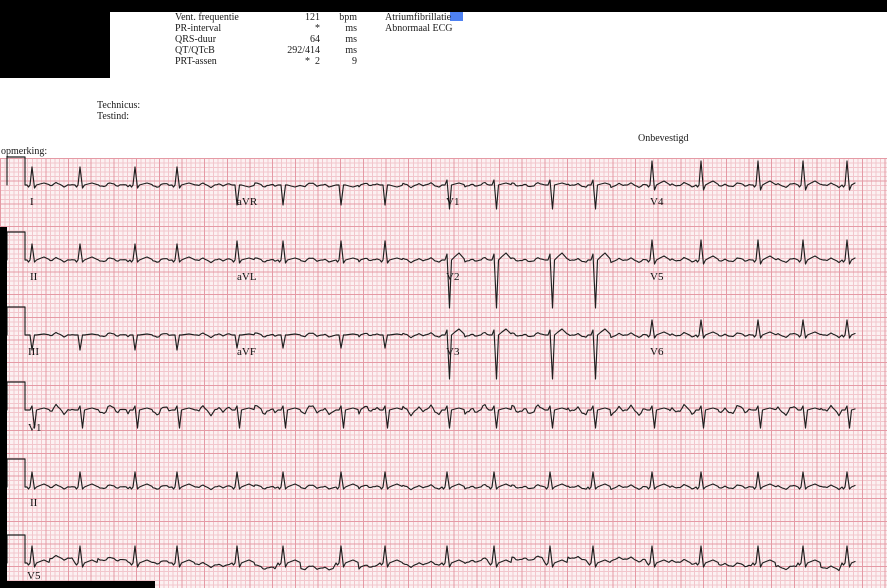  What do you see at coordinates (119, 105) in the screenshot?
I see `technician-label: Technicus:` at bounding box center [119, 105].